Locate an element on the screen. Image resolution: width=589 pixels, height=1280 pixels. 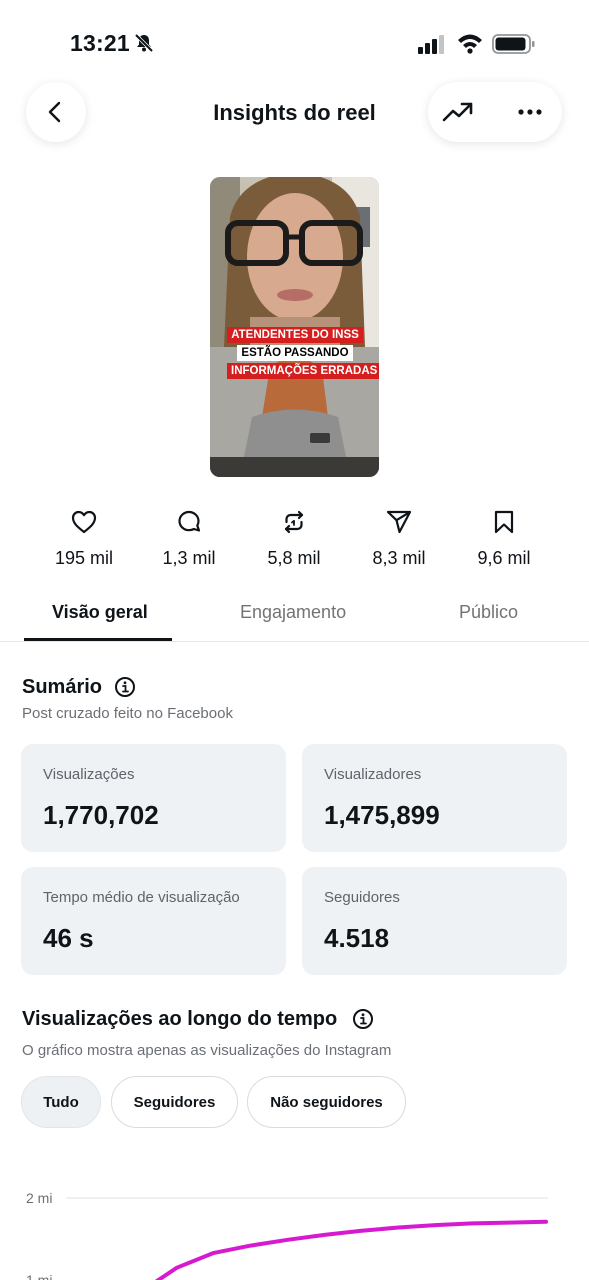
woman-with-glasses-image is located at coordinates (294, 262).